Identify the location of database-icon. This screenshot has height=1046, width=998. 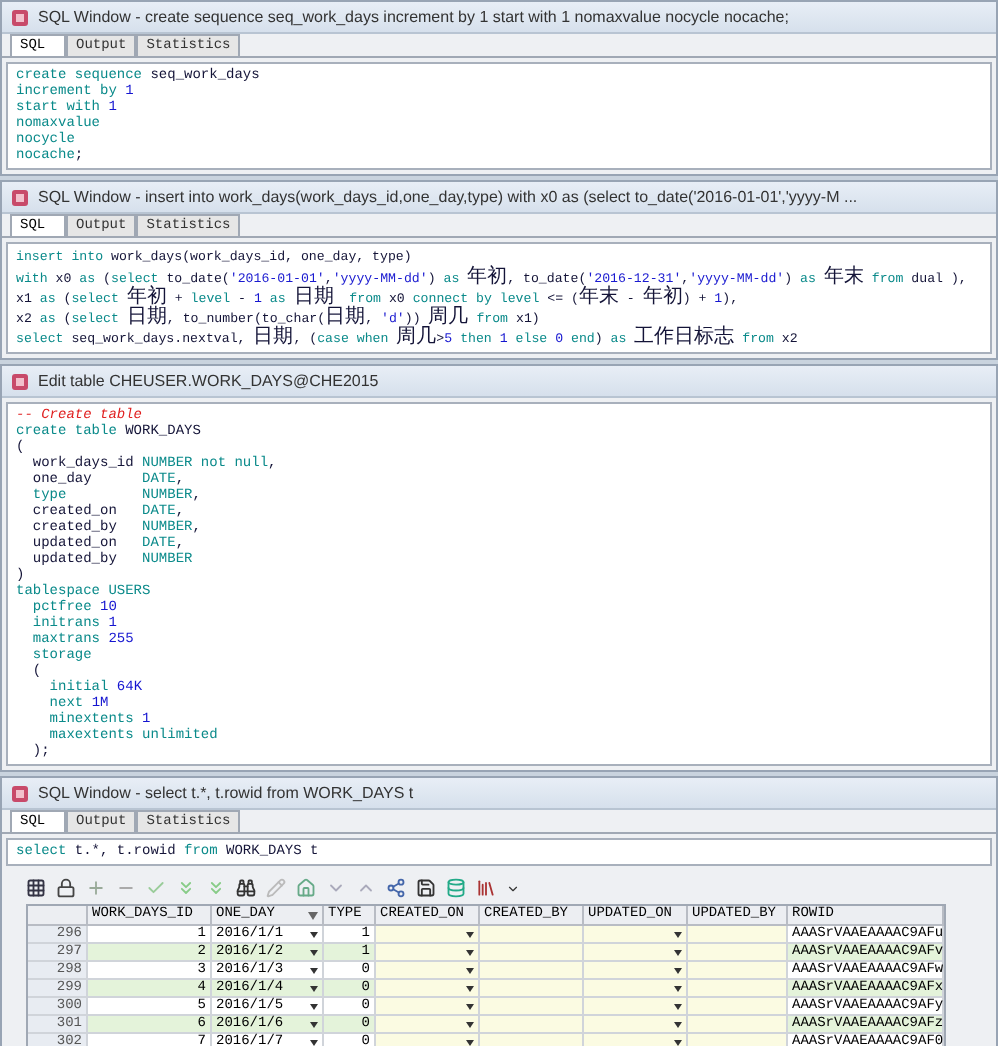
(456, 888).